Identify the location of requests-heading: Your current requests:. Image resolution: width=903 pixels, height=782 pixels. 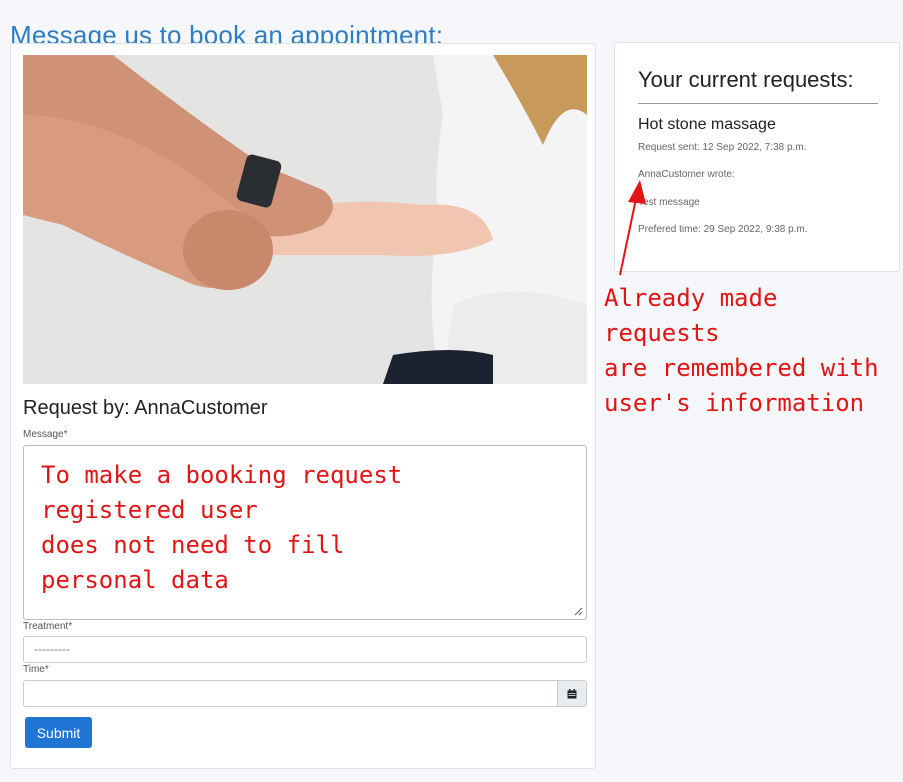
(746, 79).